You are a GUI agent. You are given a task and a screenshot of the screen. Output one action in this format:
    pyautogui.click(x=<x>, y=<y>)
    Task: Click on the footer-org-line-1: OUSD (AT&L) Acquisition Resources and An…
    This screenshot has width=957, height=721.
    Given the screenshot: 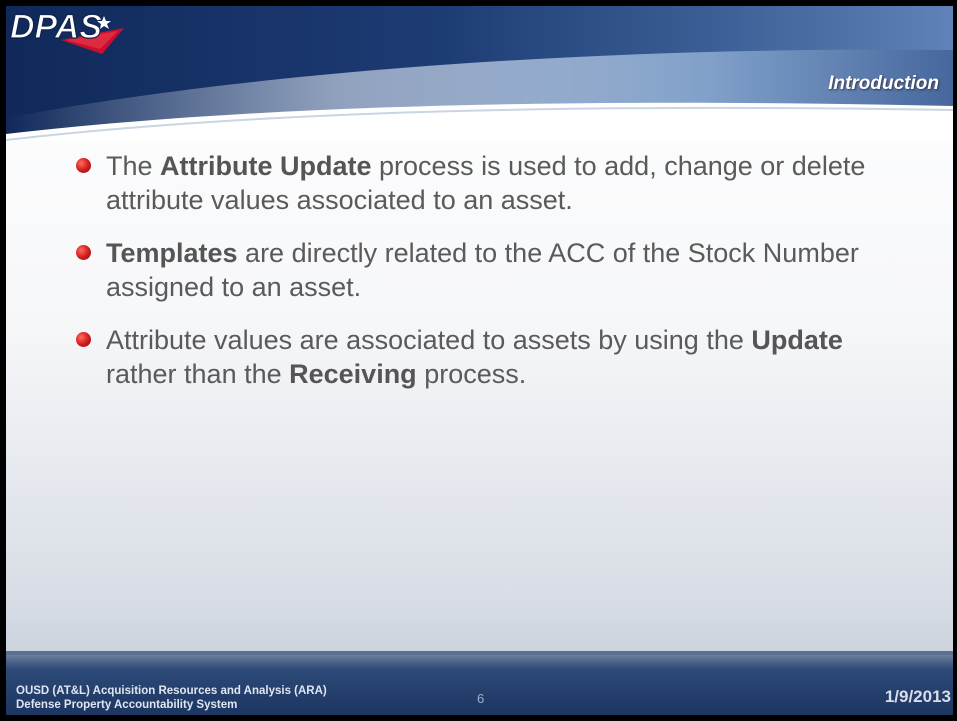 What is the action you would take?
    pyautogui.click(x=171, y=691)
    